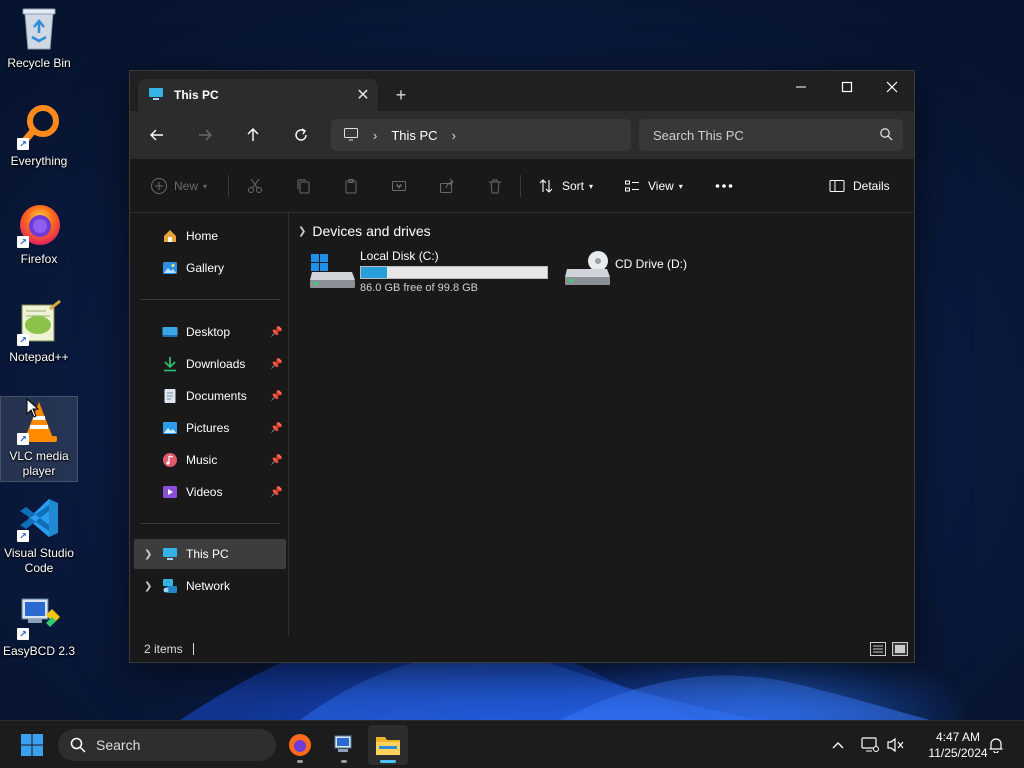 Image resolution: width=1024 pixels, height=768 pixels. I want to click on sort-button-label: Sort, so click(573, 186).